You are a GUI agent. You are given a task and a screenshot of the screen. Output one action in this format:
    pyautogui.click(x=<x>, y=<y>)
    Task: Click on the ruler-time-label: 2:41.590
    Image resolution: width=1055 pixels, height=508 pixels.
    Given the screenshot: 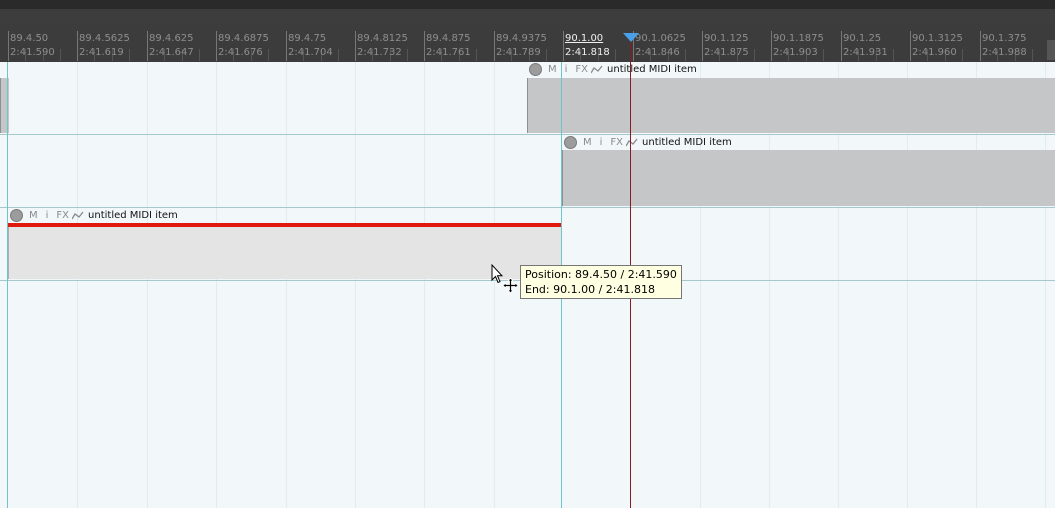 What is the action you would take?
    pyautogui.click(x=32, y=52)
    